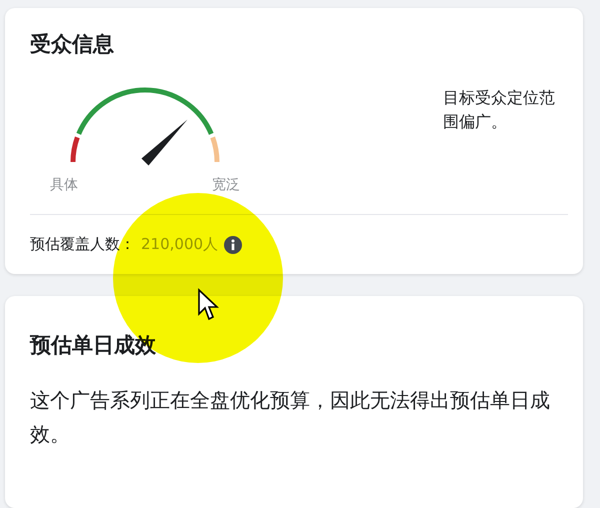 The image size is (600, 508). Describe the element at coordinates (226, 185) in the screenshot. I see `gauge-max-label: 宽泛` at that location.